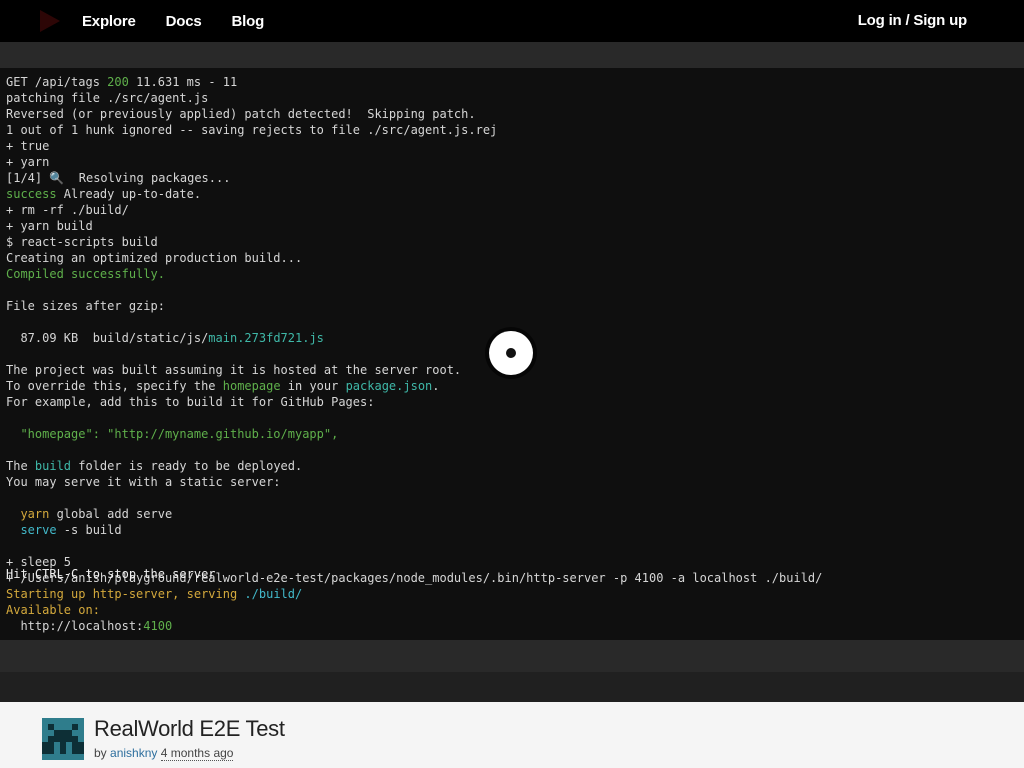  Describe the element at coordinates (414, 226) in the screenshot. I see `terminal-line: + yarn build` at that location.